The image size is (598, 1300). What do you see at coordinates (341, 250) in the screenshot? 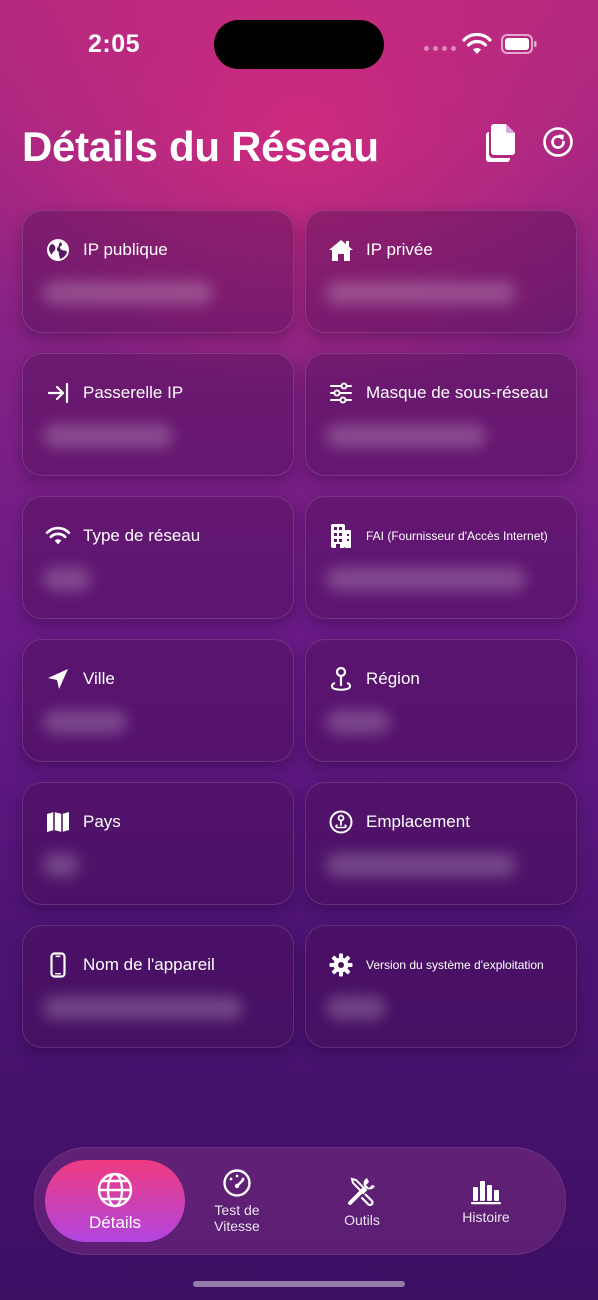
I see `house-icon` at bounding box center [341, 250].